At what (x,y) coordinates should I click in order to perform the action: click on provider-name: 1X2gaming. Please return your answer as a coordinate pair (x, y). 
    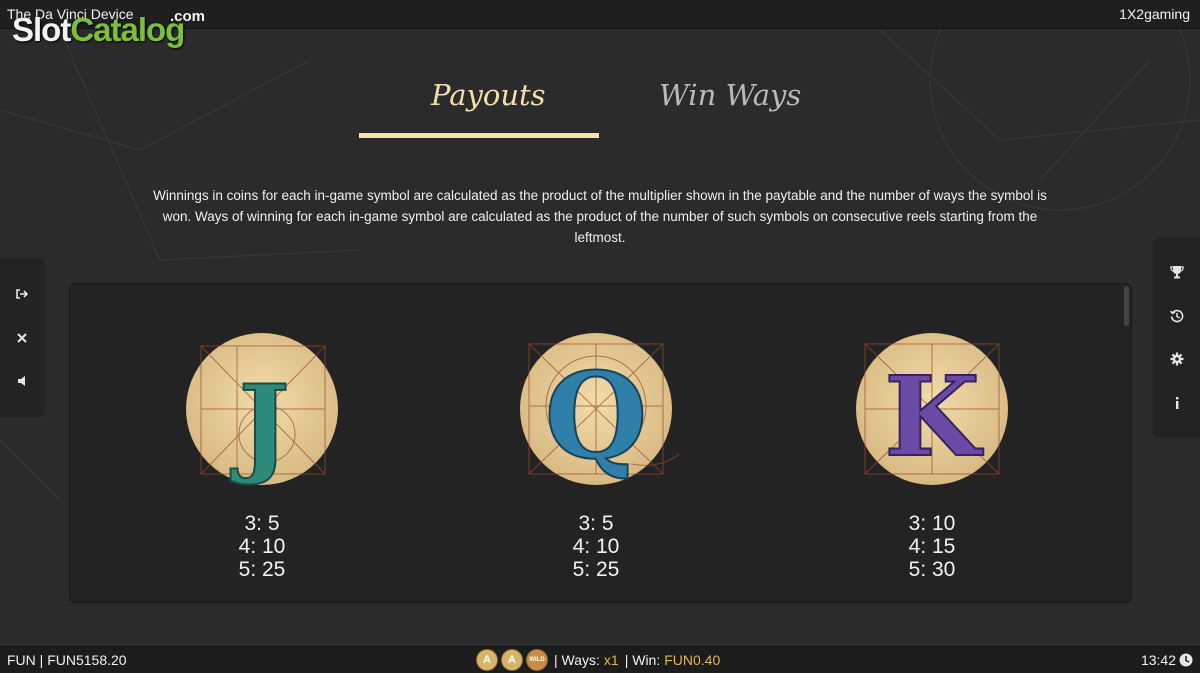
    Looking at the image, I should click on (1154, 14).